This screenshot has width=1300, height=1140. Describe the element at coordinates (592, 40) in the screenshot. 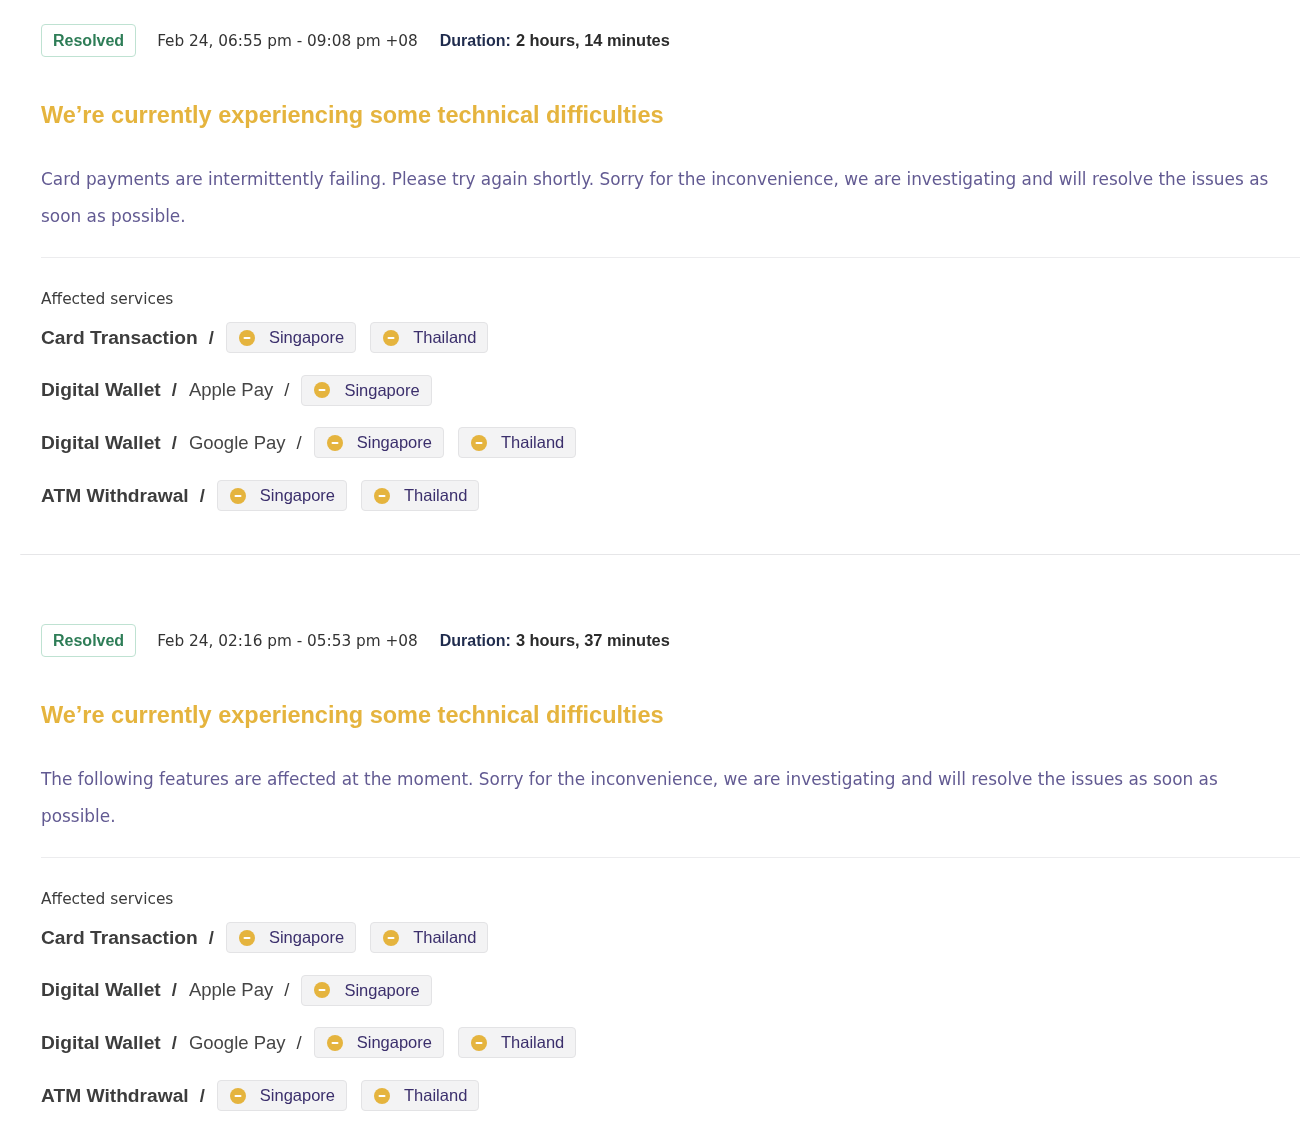

I see `duration-value: 2 hours, 14 minutes` at that location.